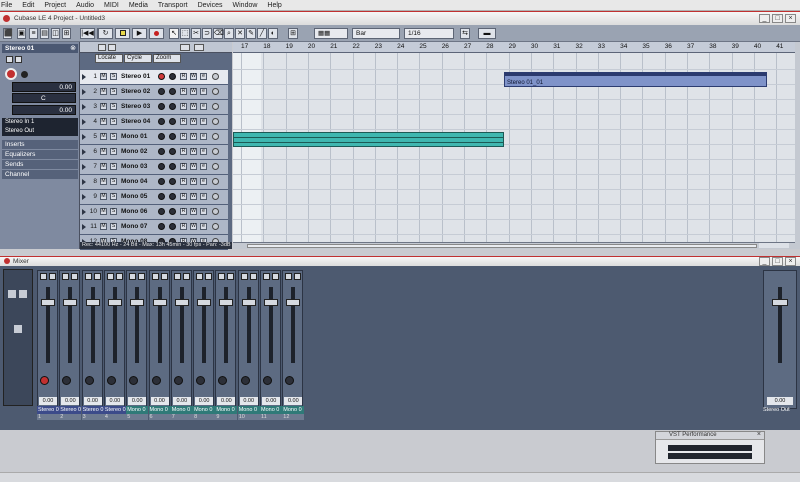  What do you see at coordinates (28, 5) in the screenshot?
I see `menu-edit: Edit` at bounding box center [28, 5].